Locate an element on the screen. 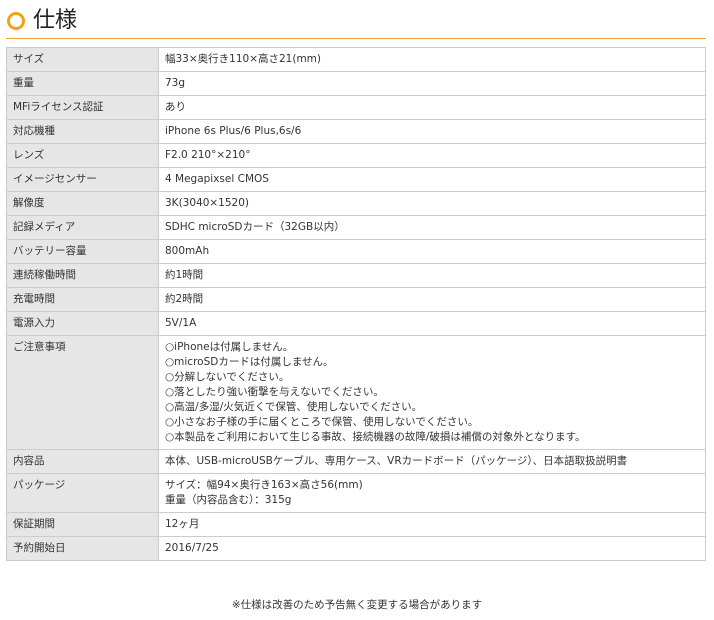  spec-row: サイズ 幅33×奥行き110×高さ21(mm) is located at coordinates (356, 59).